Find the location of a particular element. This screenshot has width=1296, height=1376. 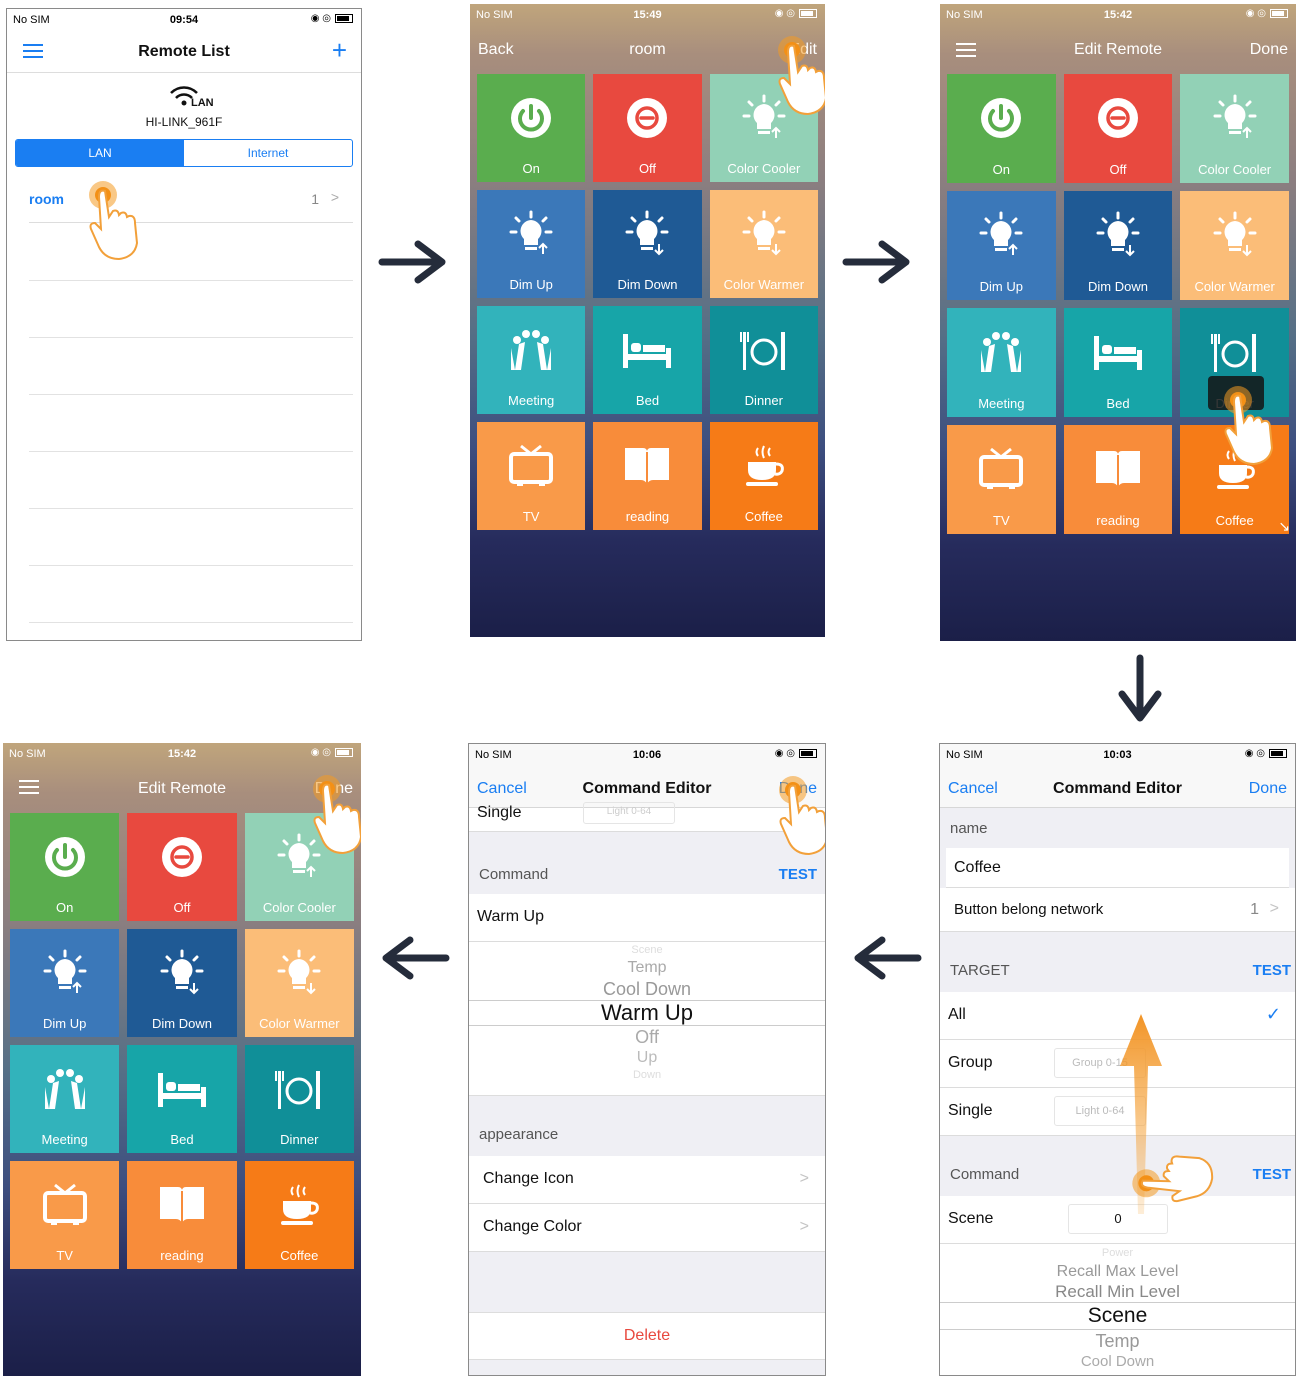

target-single-row: Single Light 0-64 is located at coordinates (1117, 1112).